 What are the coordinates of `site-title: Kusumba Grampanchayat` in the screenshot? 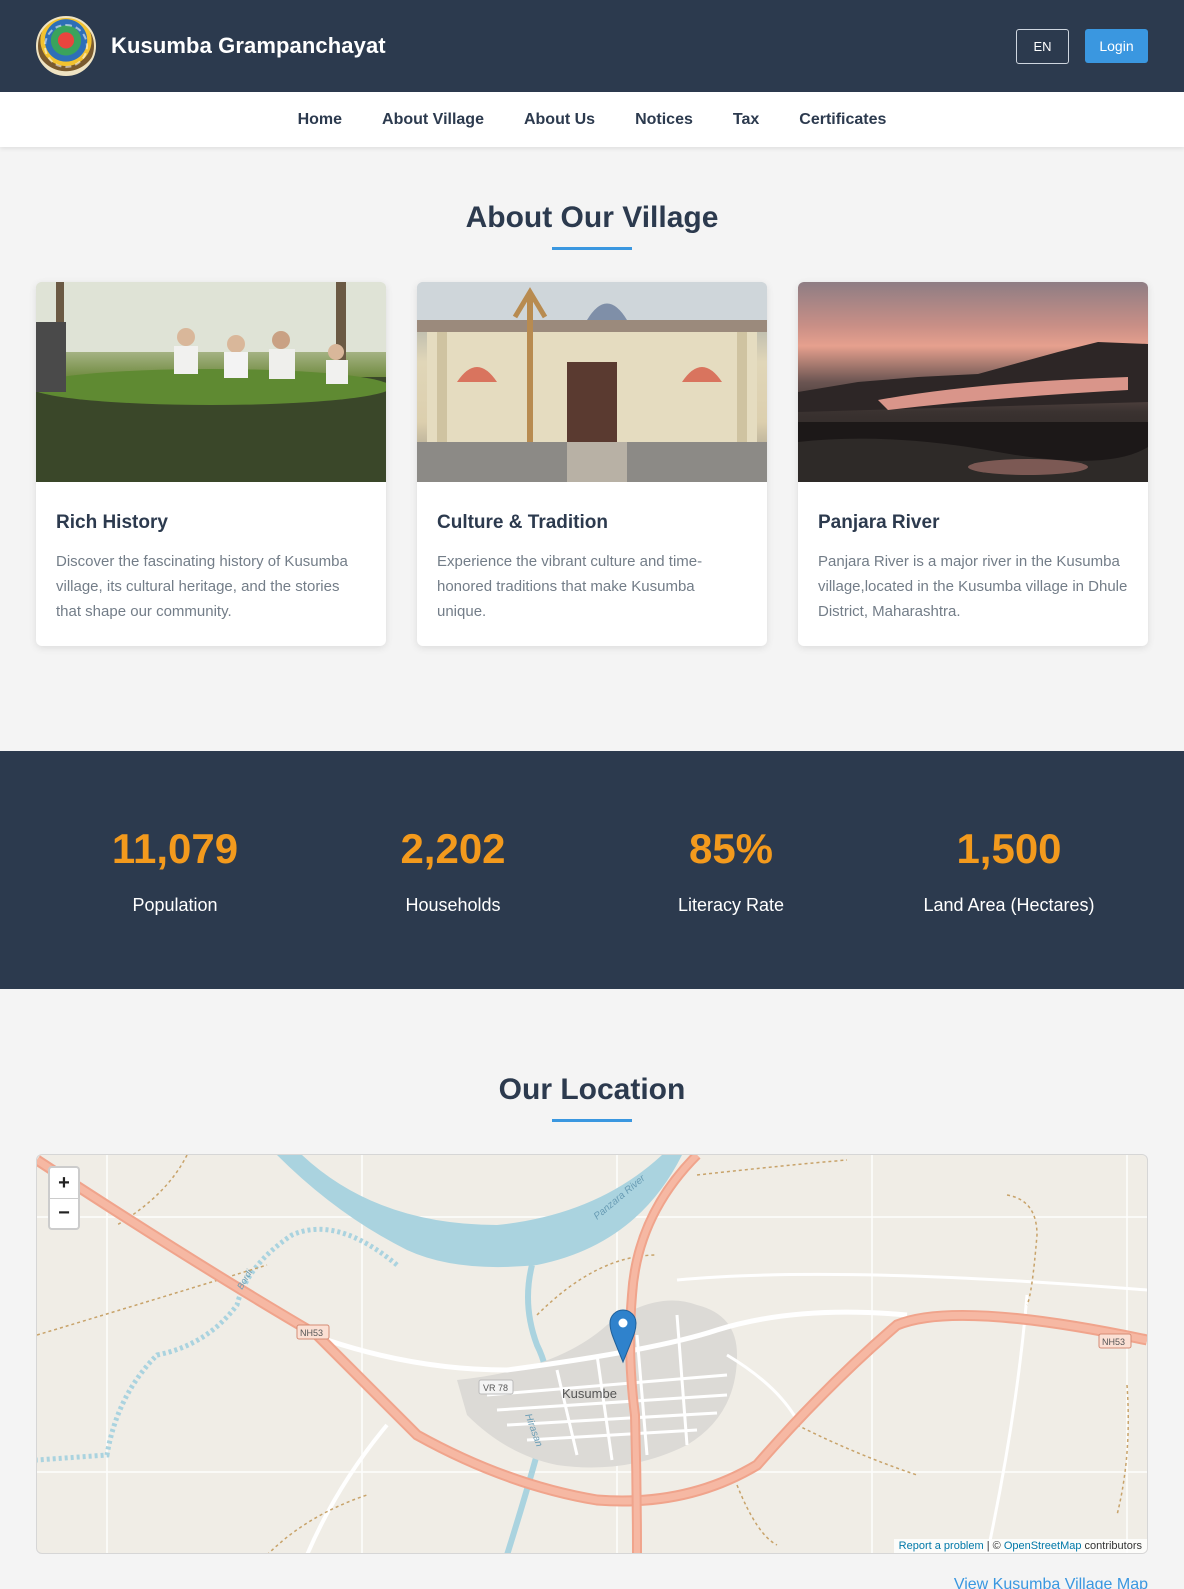 It's located at (248, 46).